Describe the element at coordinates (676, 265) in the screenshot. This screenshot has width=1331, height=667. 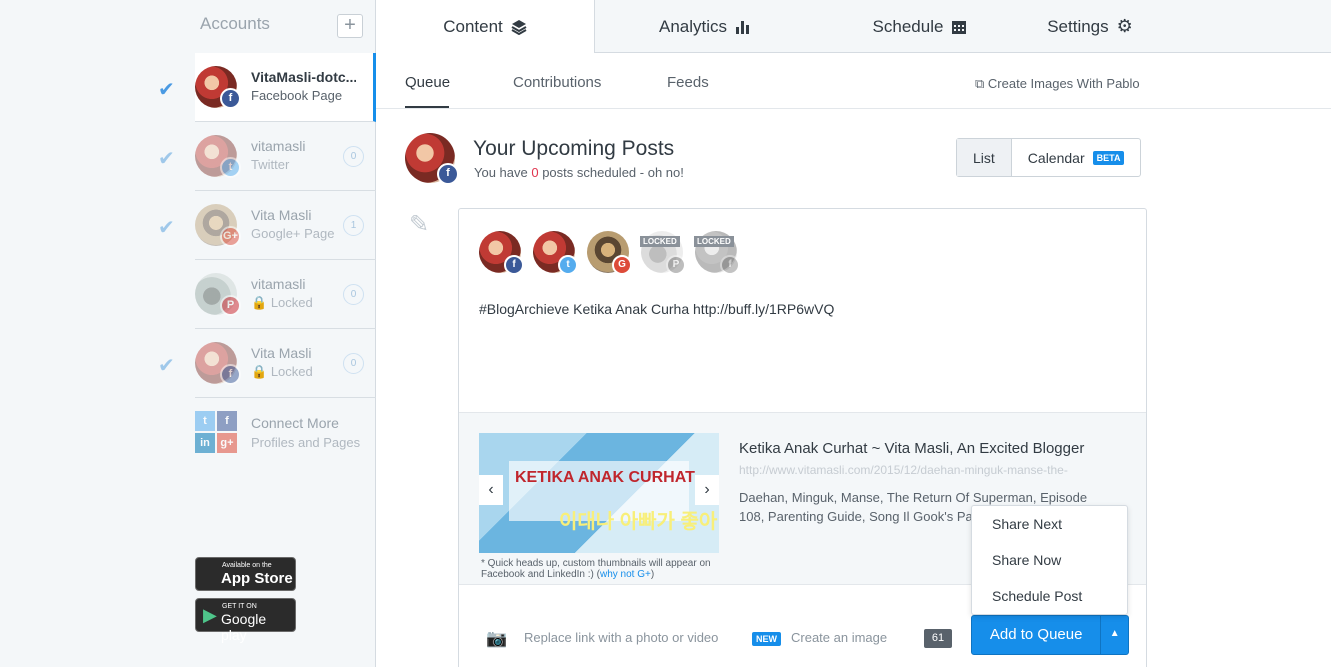
I see `pinterest-icon: P` at that location.